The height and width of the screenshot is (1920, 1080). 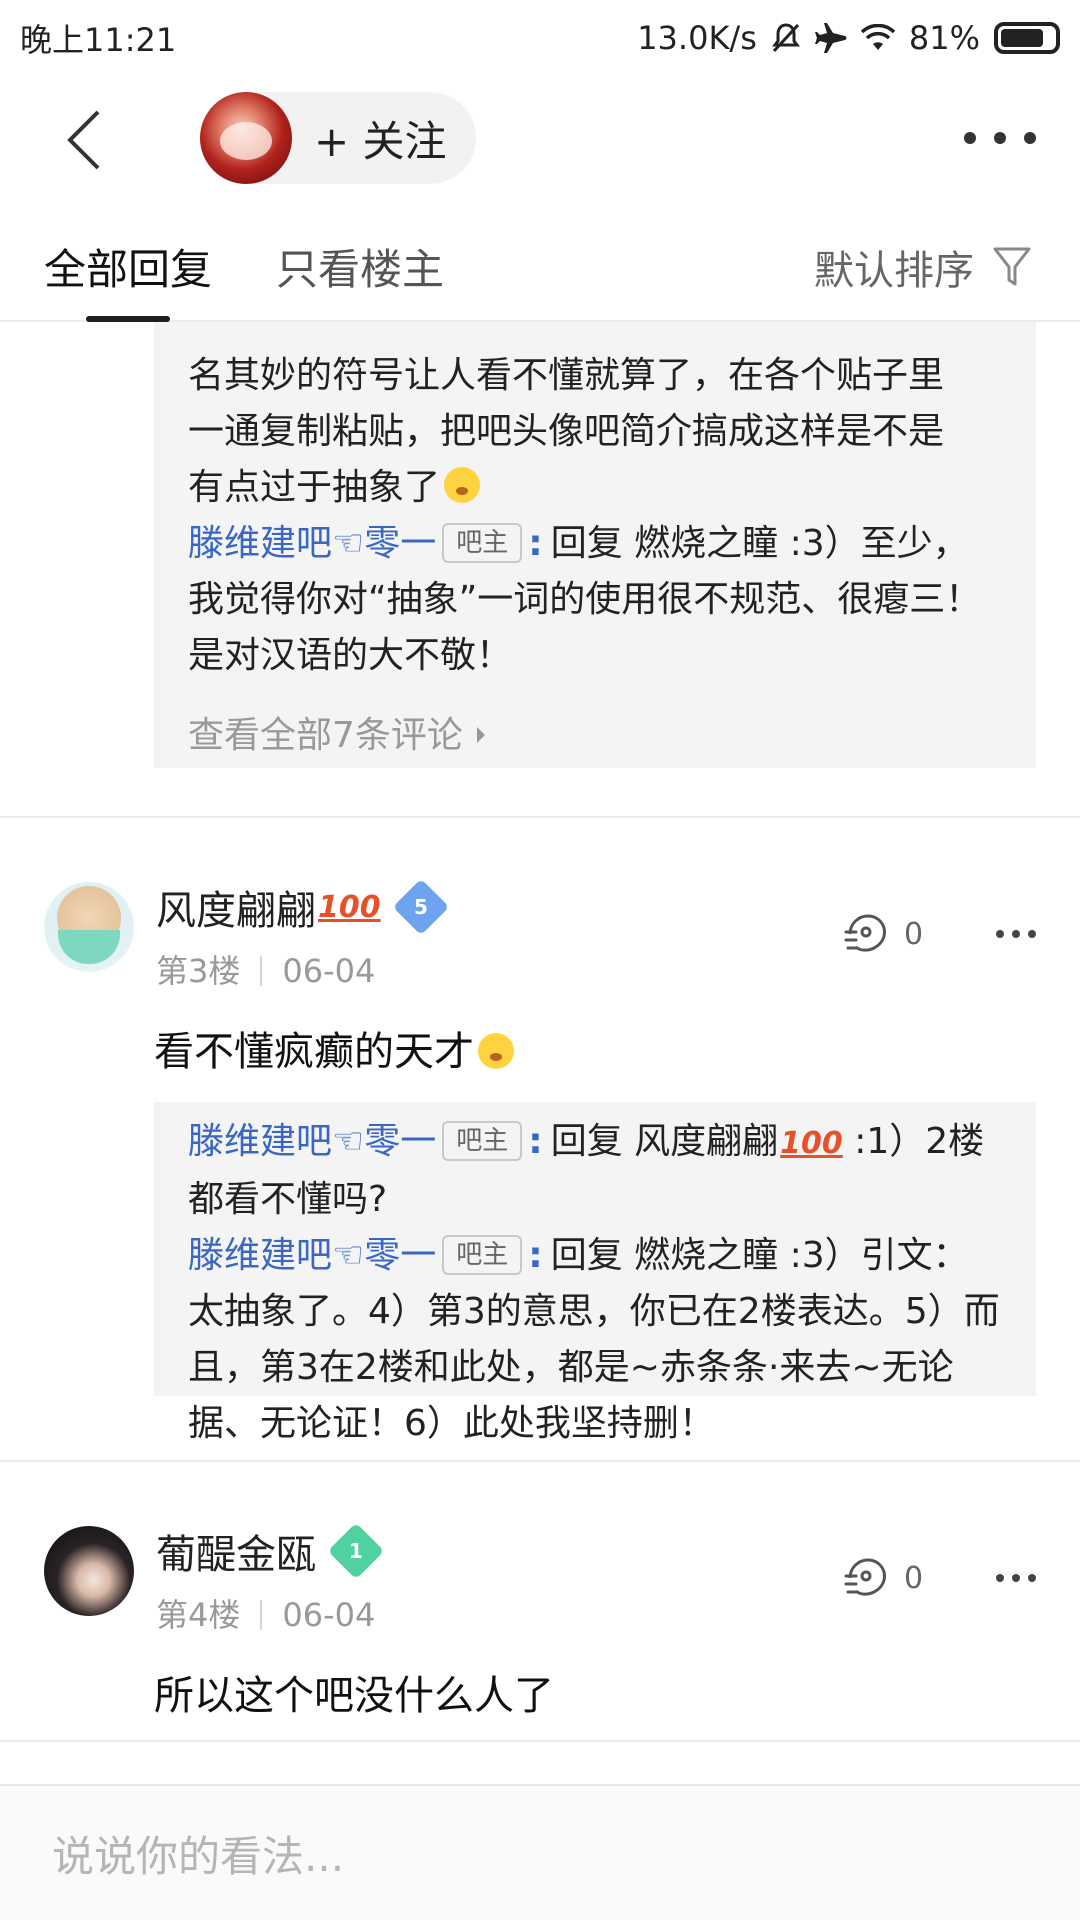 I want to click on author-follow-chip: + 关注, so click(x=338, y=138).